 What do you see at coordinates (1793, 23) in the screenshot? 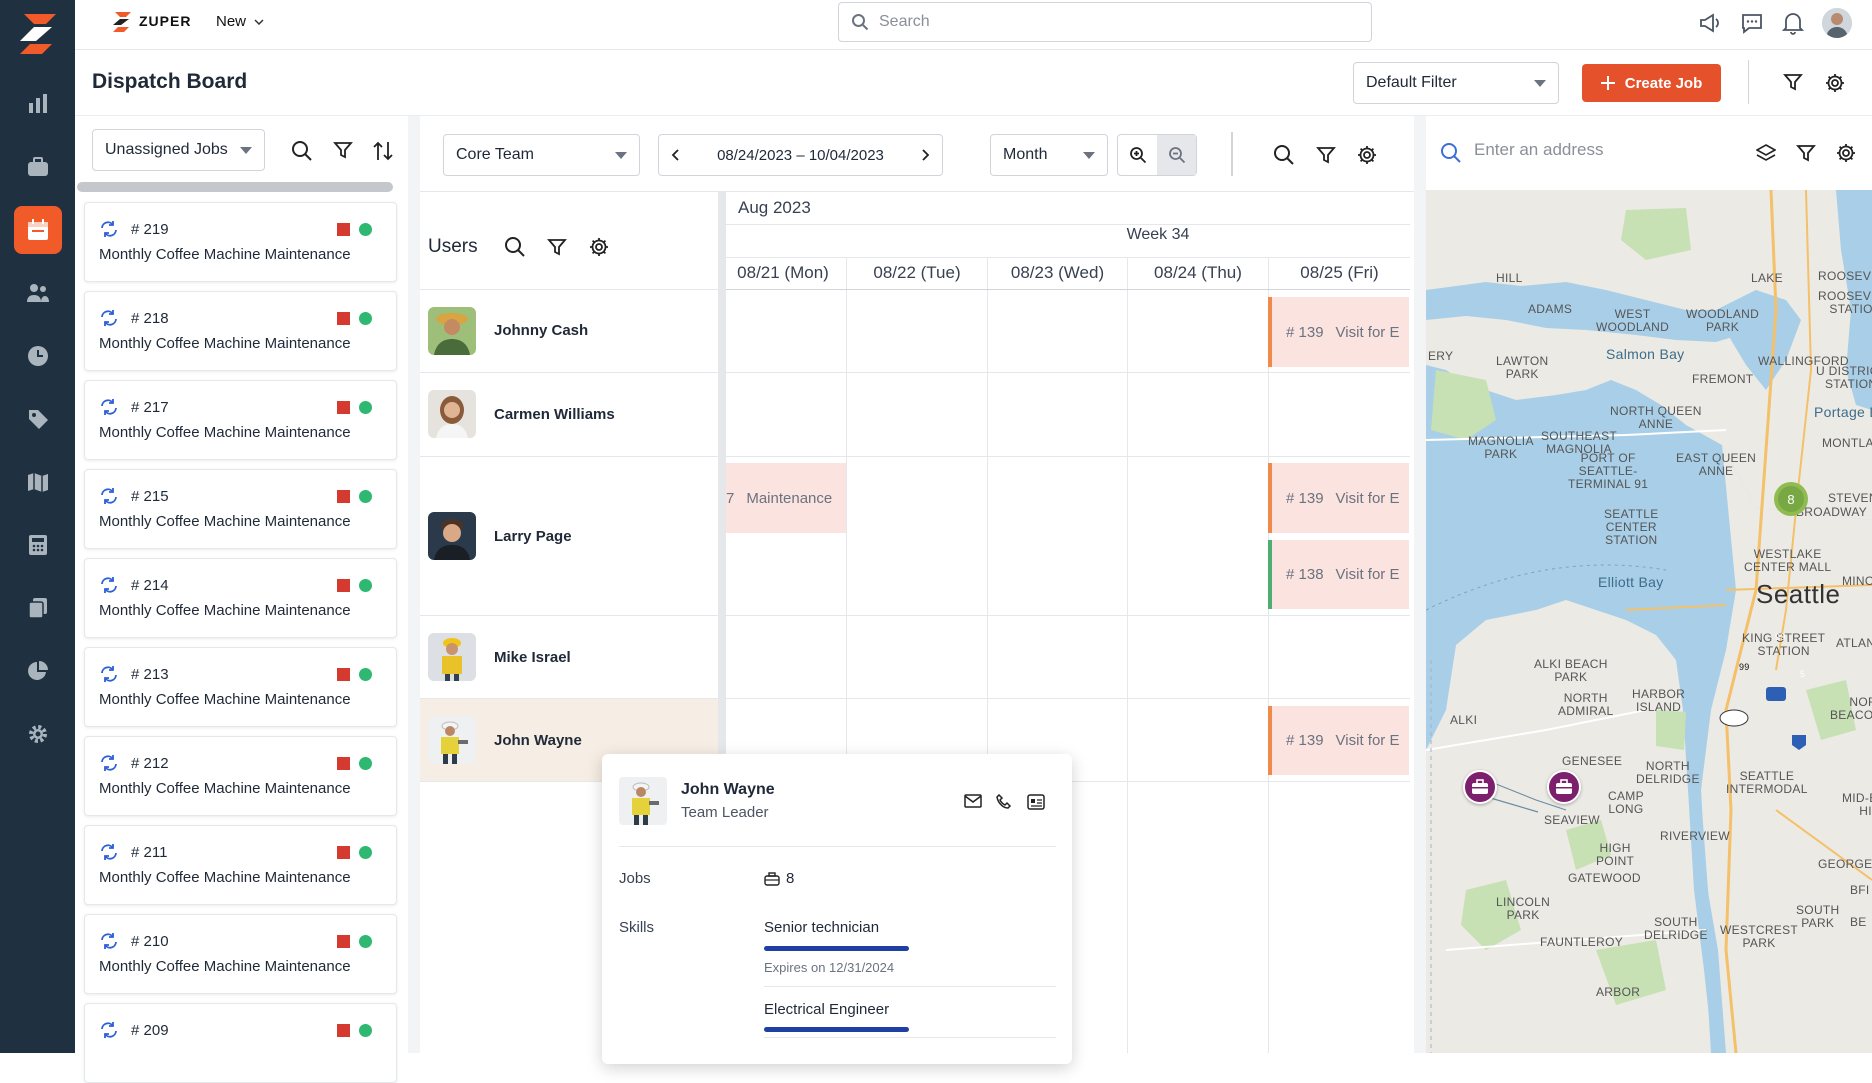
I see `notification-bell-icon` at bounding box center [1793, 23].